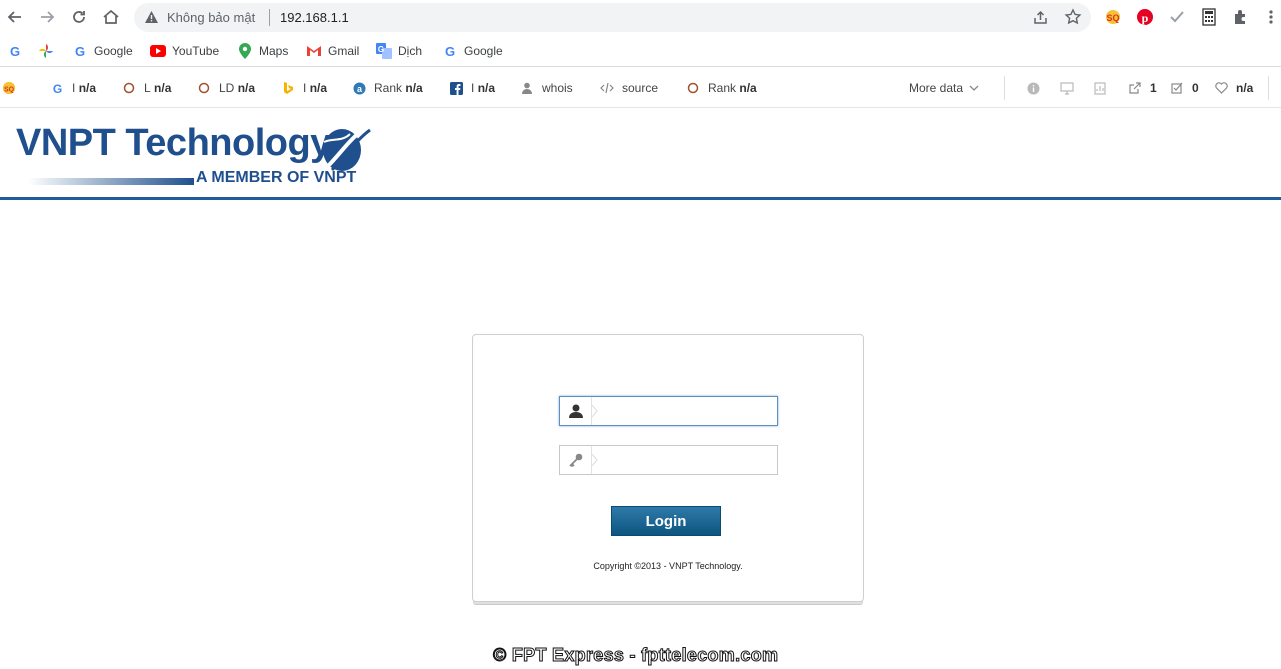  I want to click on toolbar-divider, so click(1004, 88).